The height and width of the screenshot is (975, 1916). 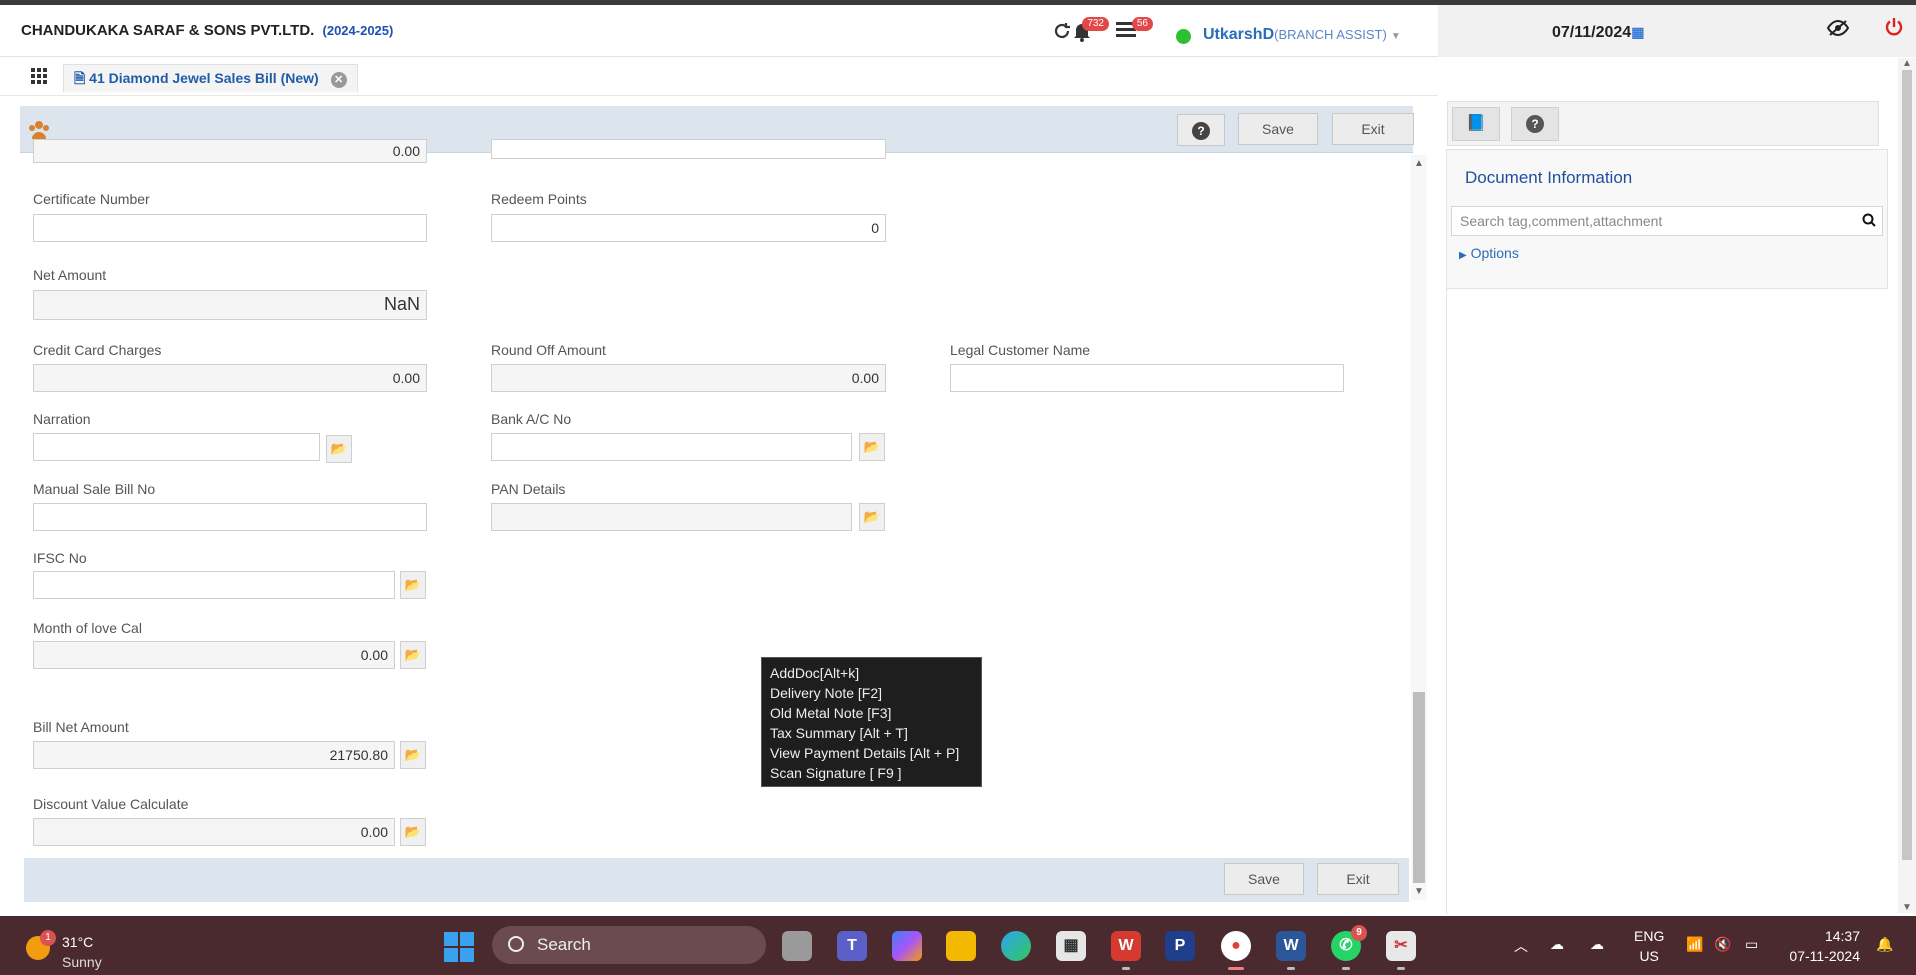 I want to click on language-indicator: ENG US, so click(x=1649, y=946).